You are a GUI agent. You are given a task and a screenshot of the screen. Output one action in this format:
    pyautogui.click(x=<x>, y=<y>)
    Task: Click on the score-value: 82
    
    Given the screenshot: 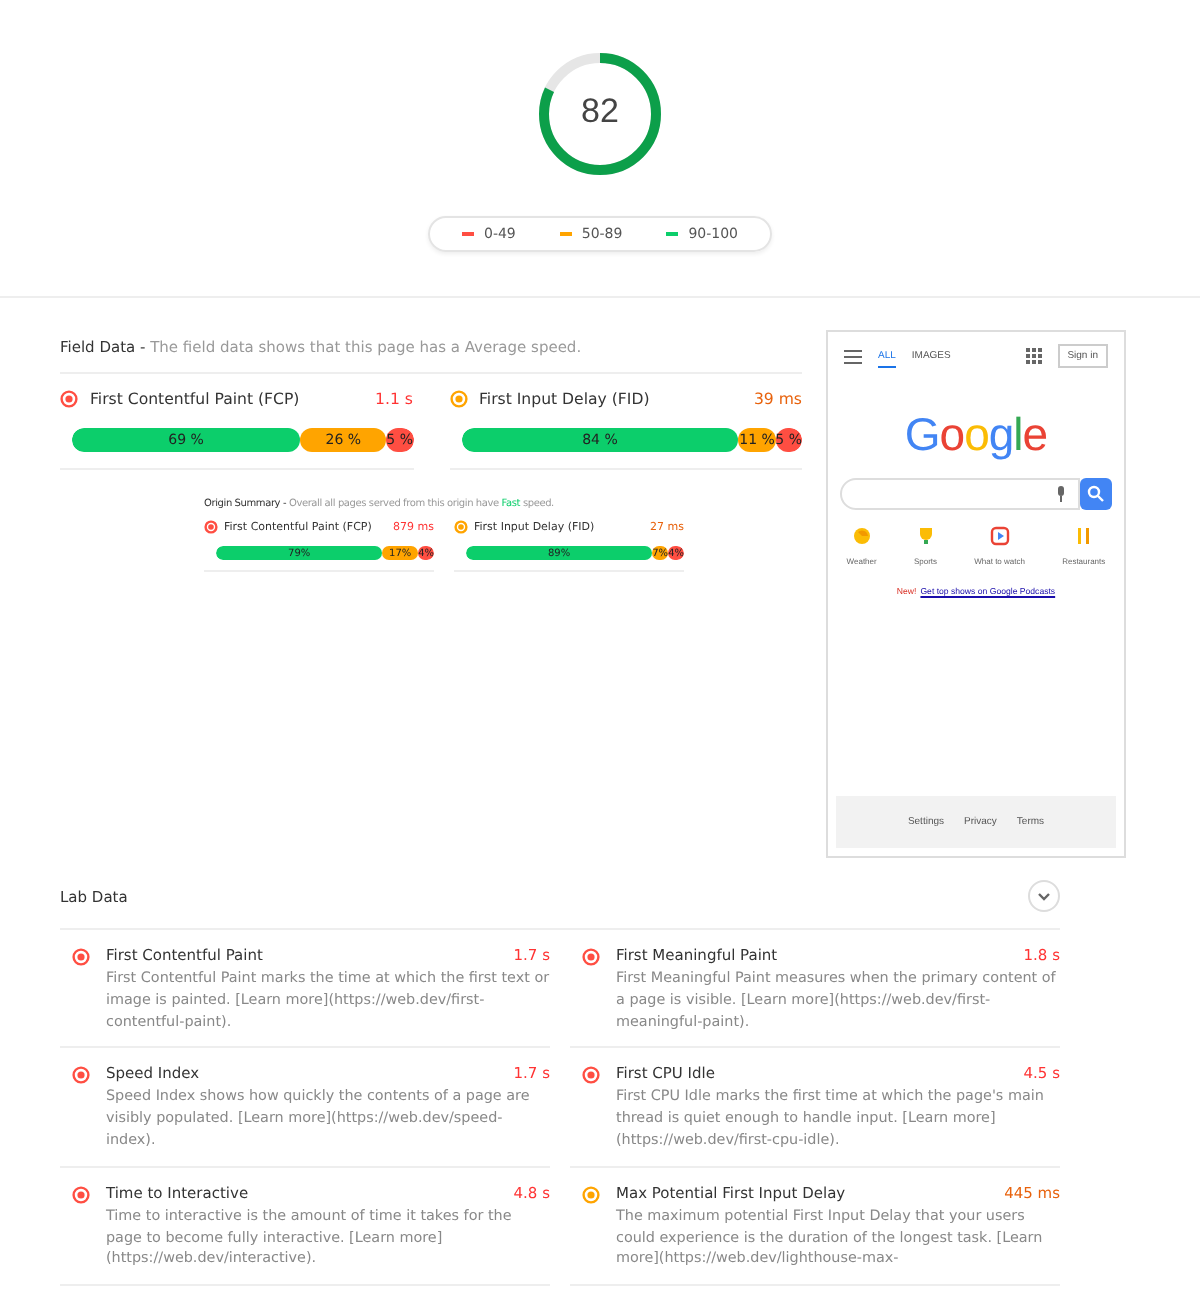 What is the action you would take?
    pyautogui.click(x=600, y=112)
    